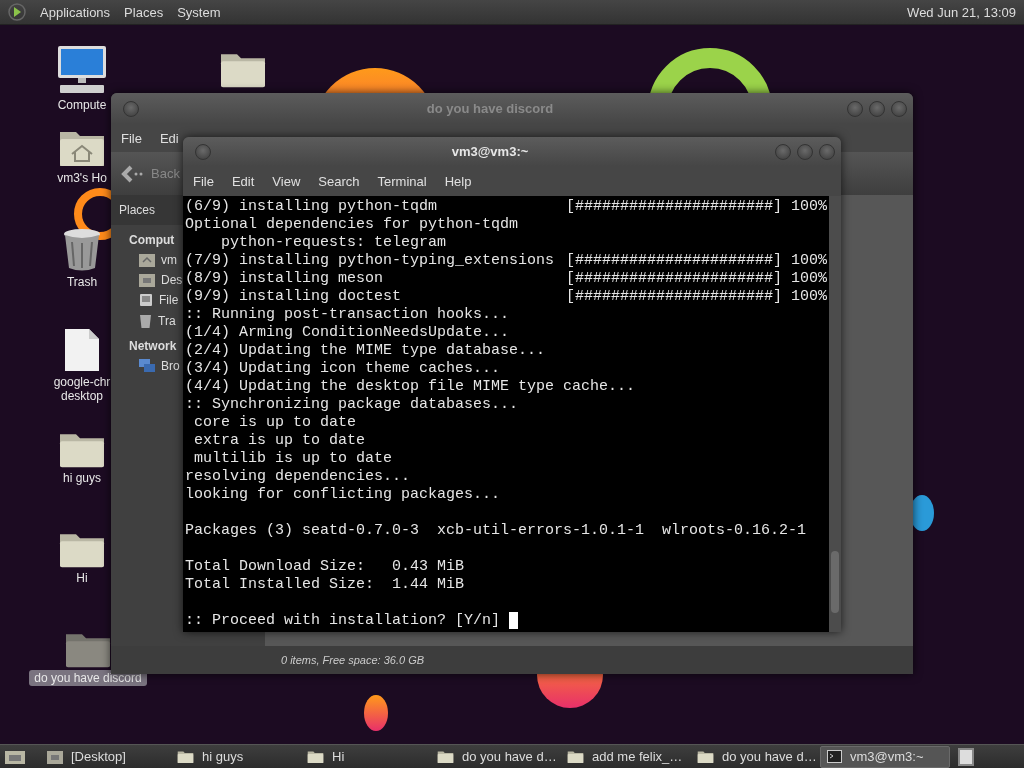 The image size is (1024, 768). I want to click on menu-item: View, so click(286, 181).